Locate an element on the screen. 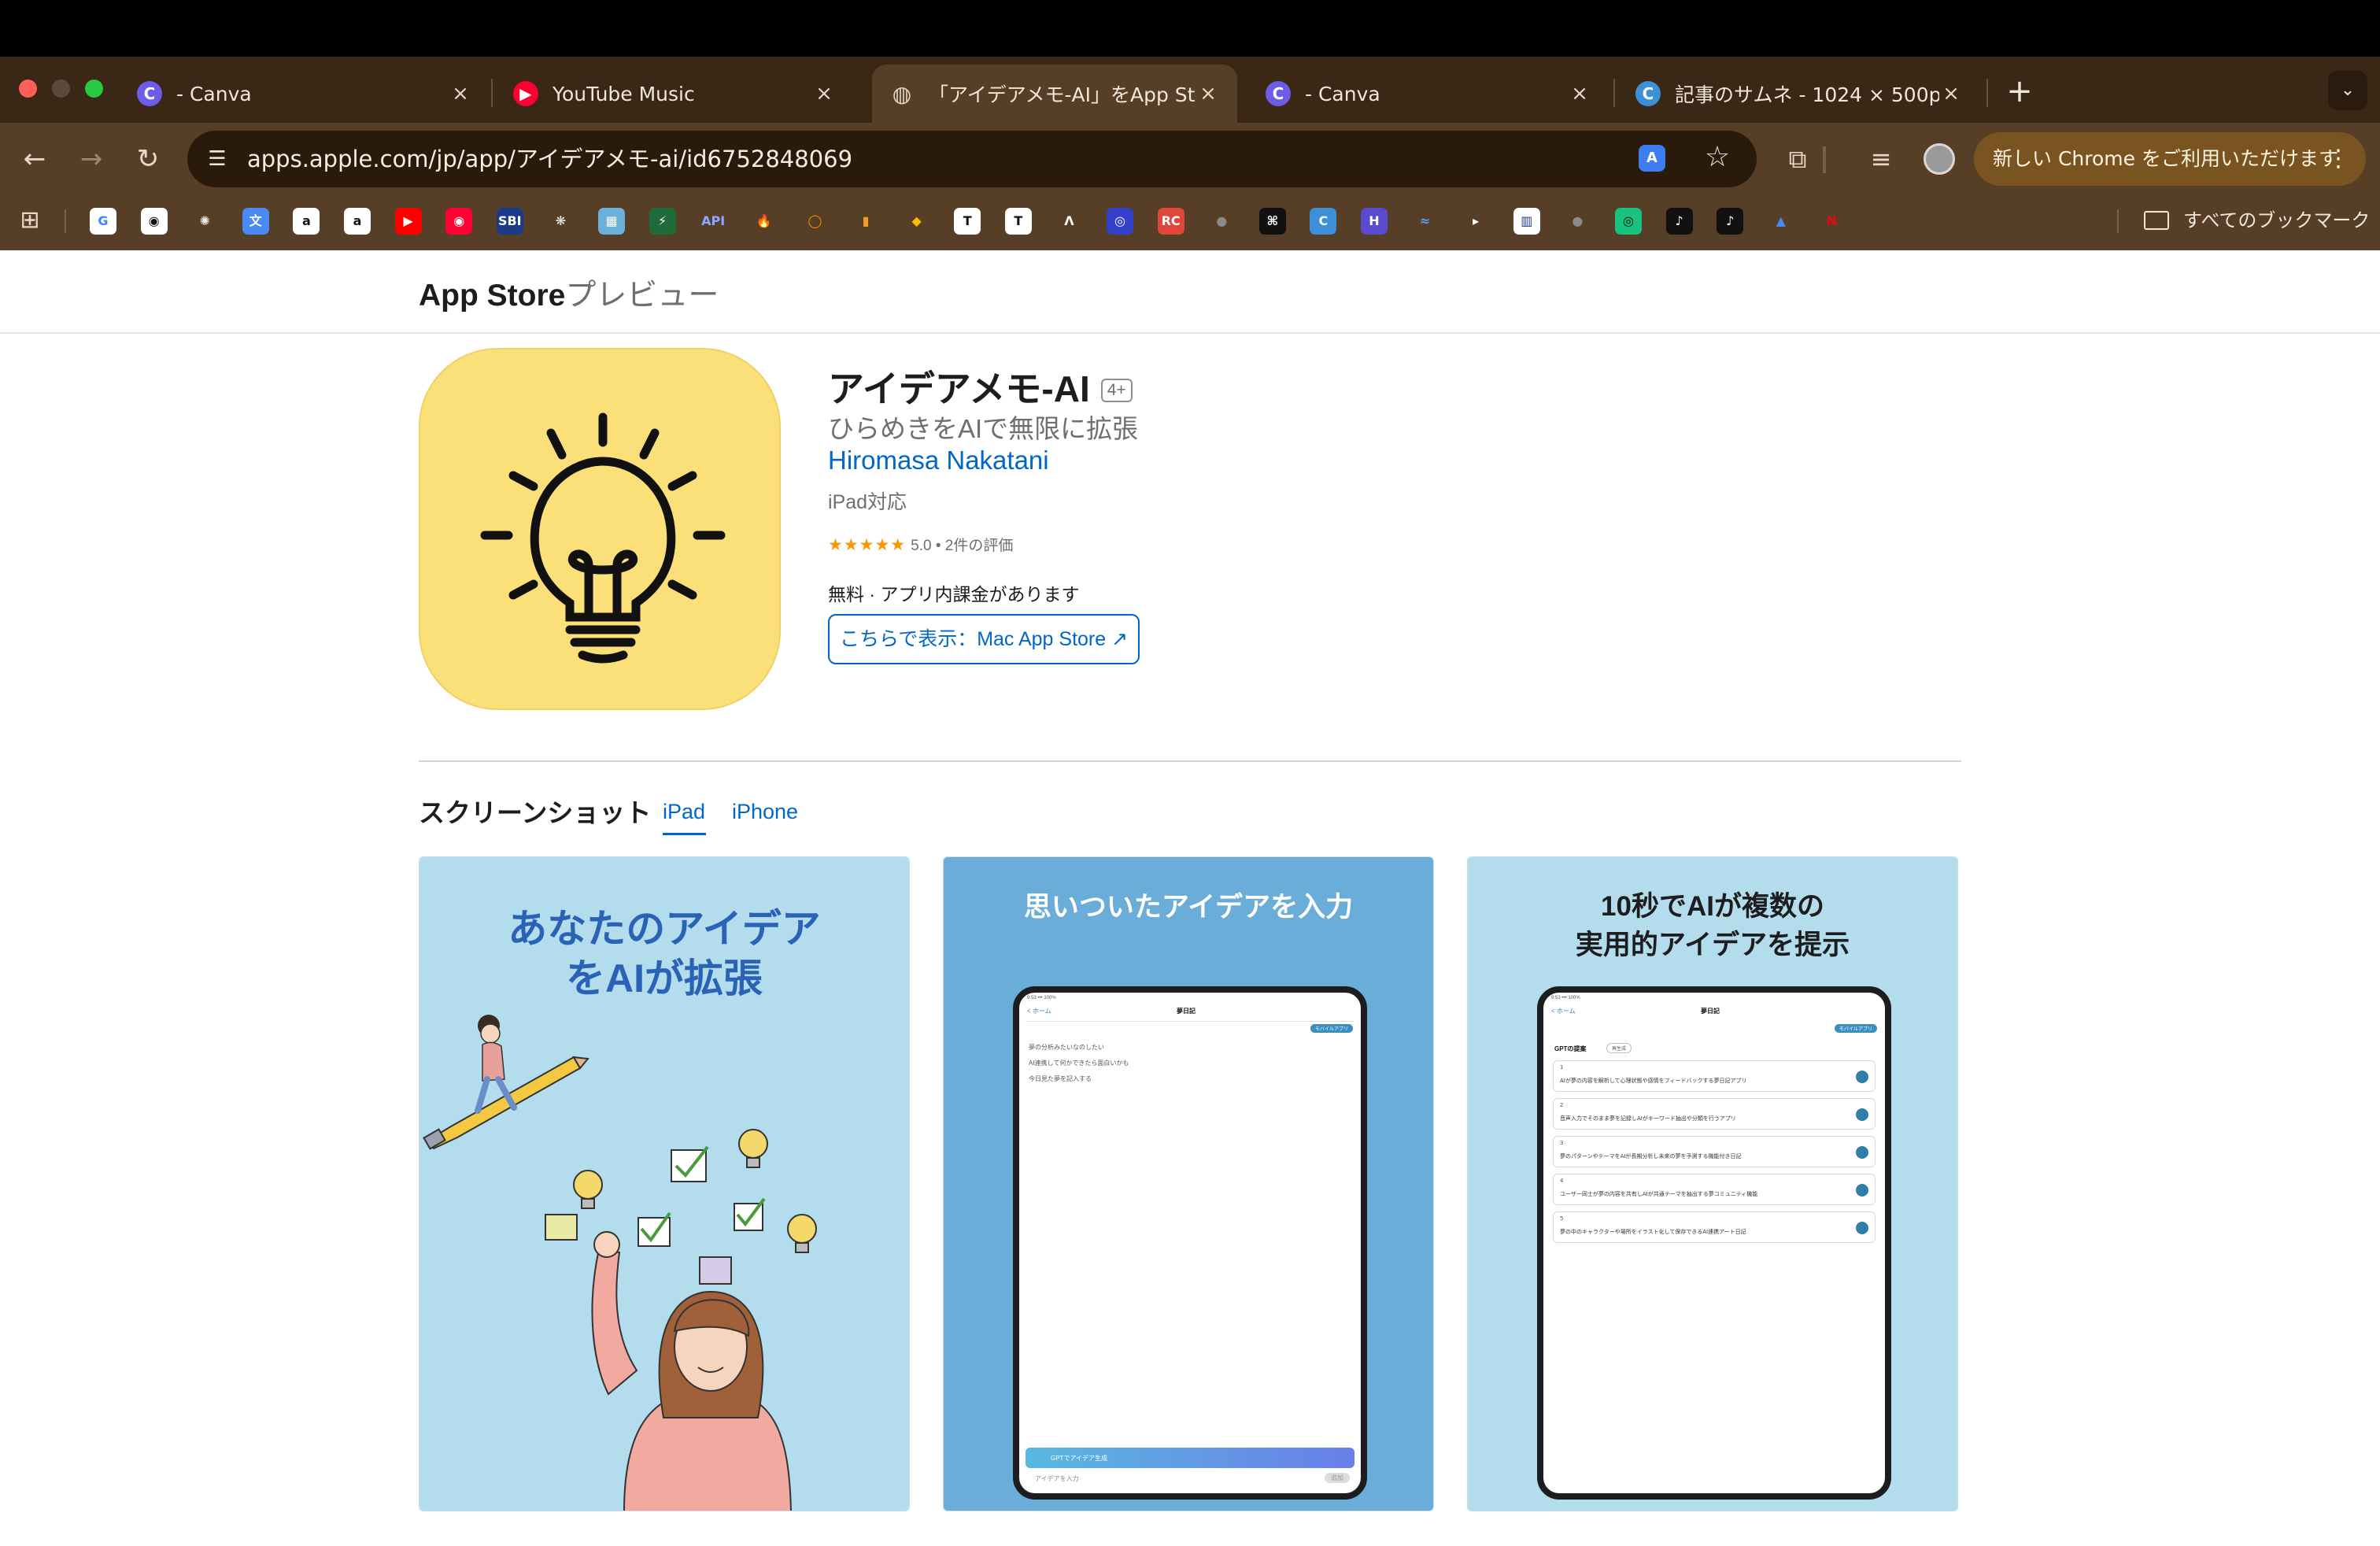 This screenshot has height=1546, width=2380. caption-line: 10秒でAIが複数の is located at coordinates (1712, 907).